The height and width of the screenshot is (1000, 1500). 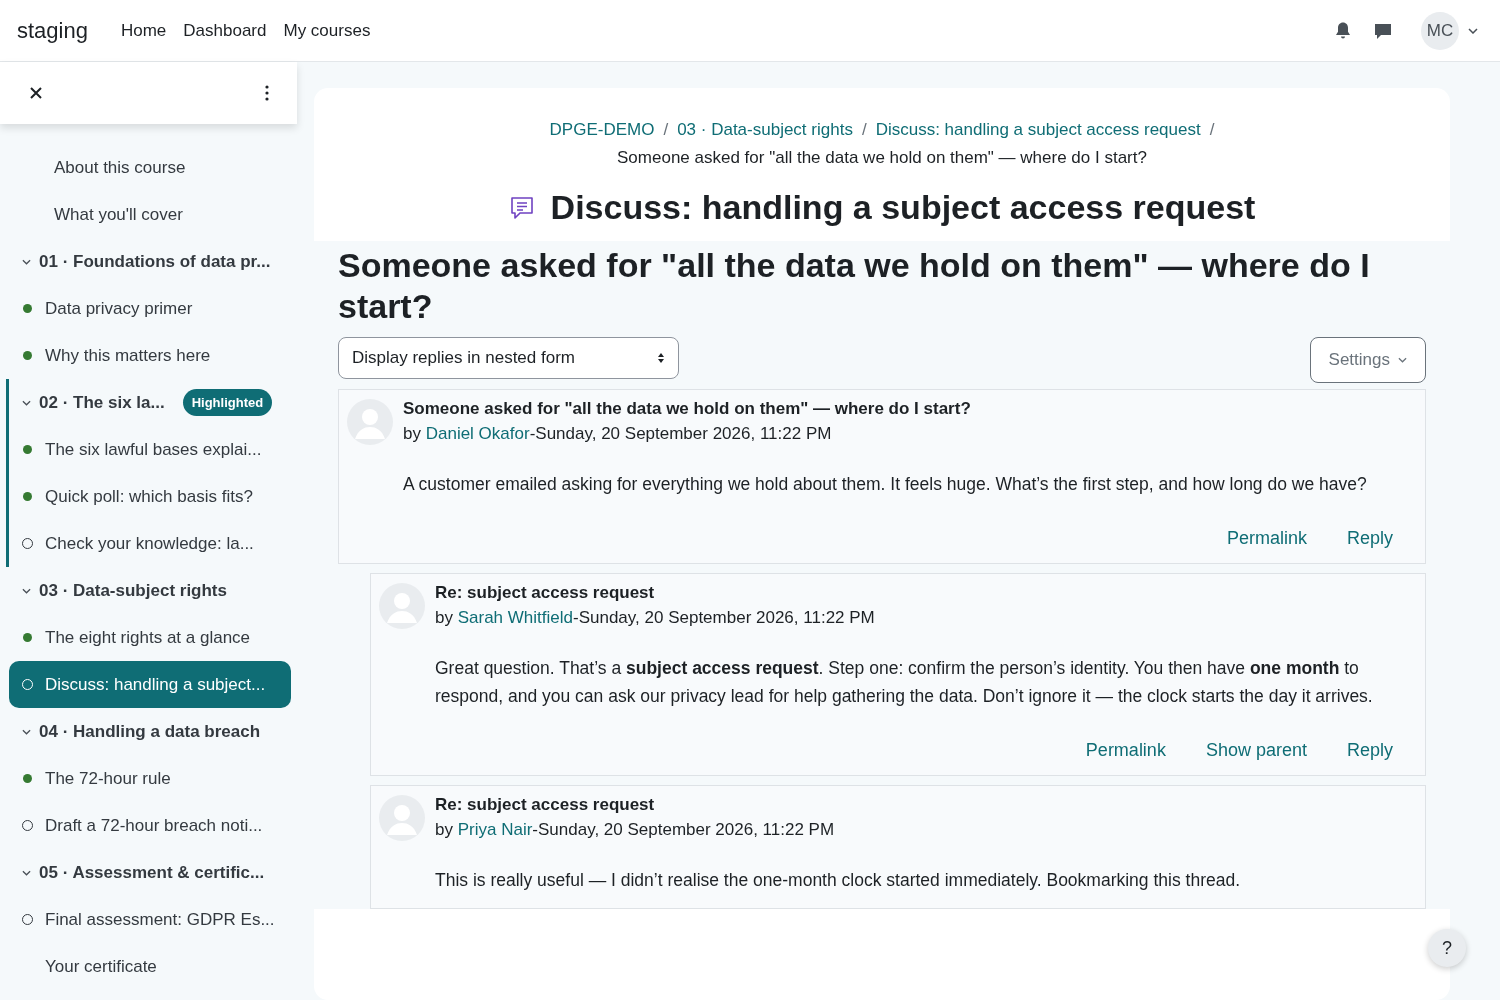 What do you see at coordinates (1383, 30) in the screenshot?
I see `chat-bubble-icon` at bounding box center [1383, 30].